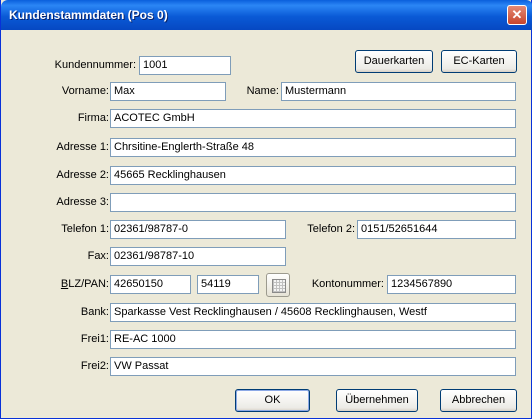 The height and width of the screenshot is (419, 532). I want to click on name-input: Mustermann, so click(398, 91).